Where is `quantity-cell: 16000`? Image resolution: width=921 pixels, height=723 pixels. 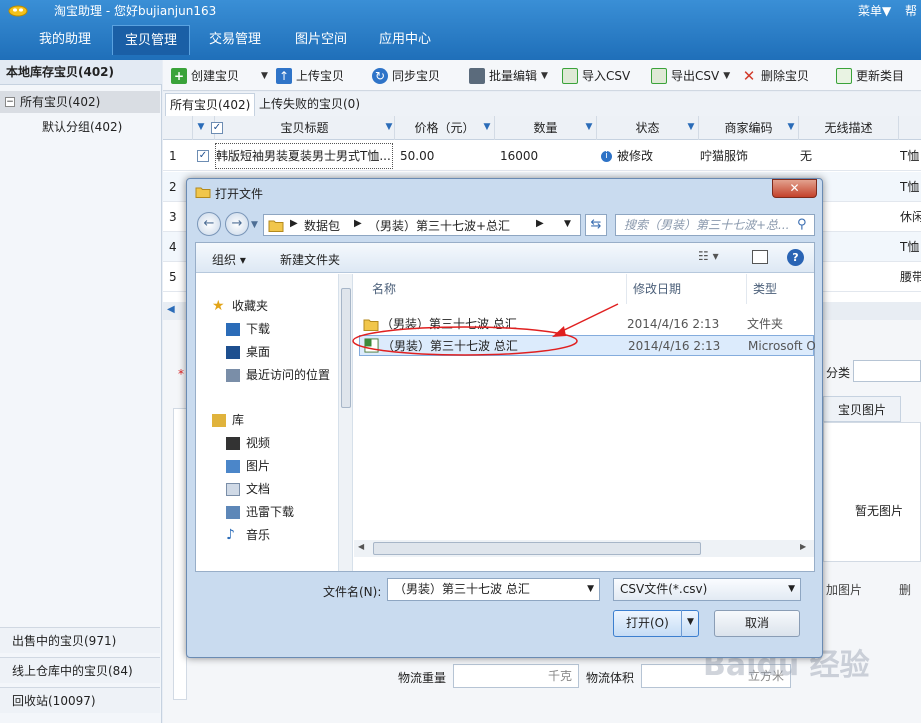 quantity-cell: 16000 is located at coordinates (519, 156).